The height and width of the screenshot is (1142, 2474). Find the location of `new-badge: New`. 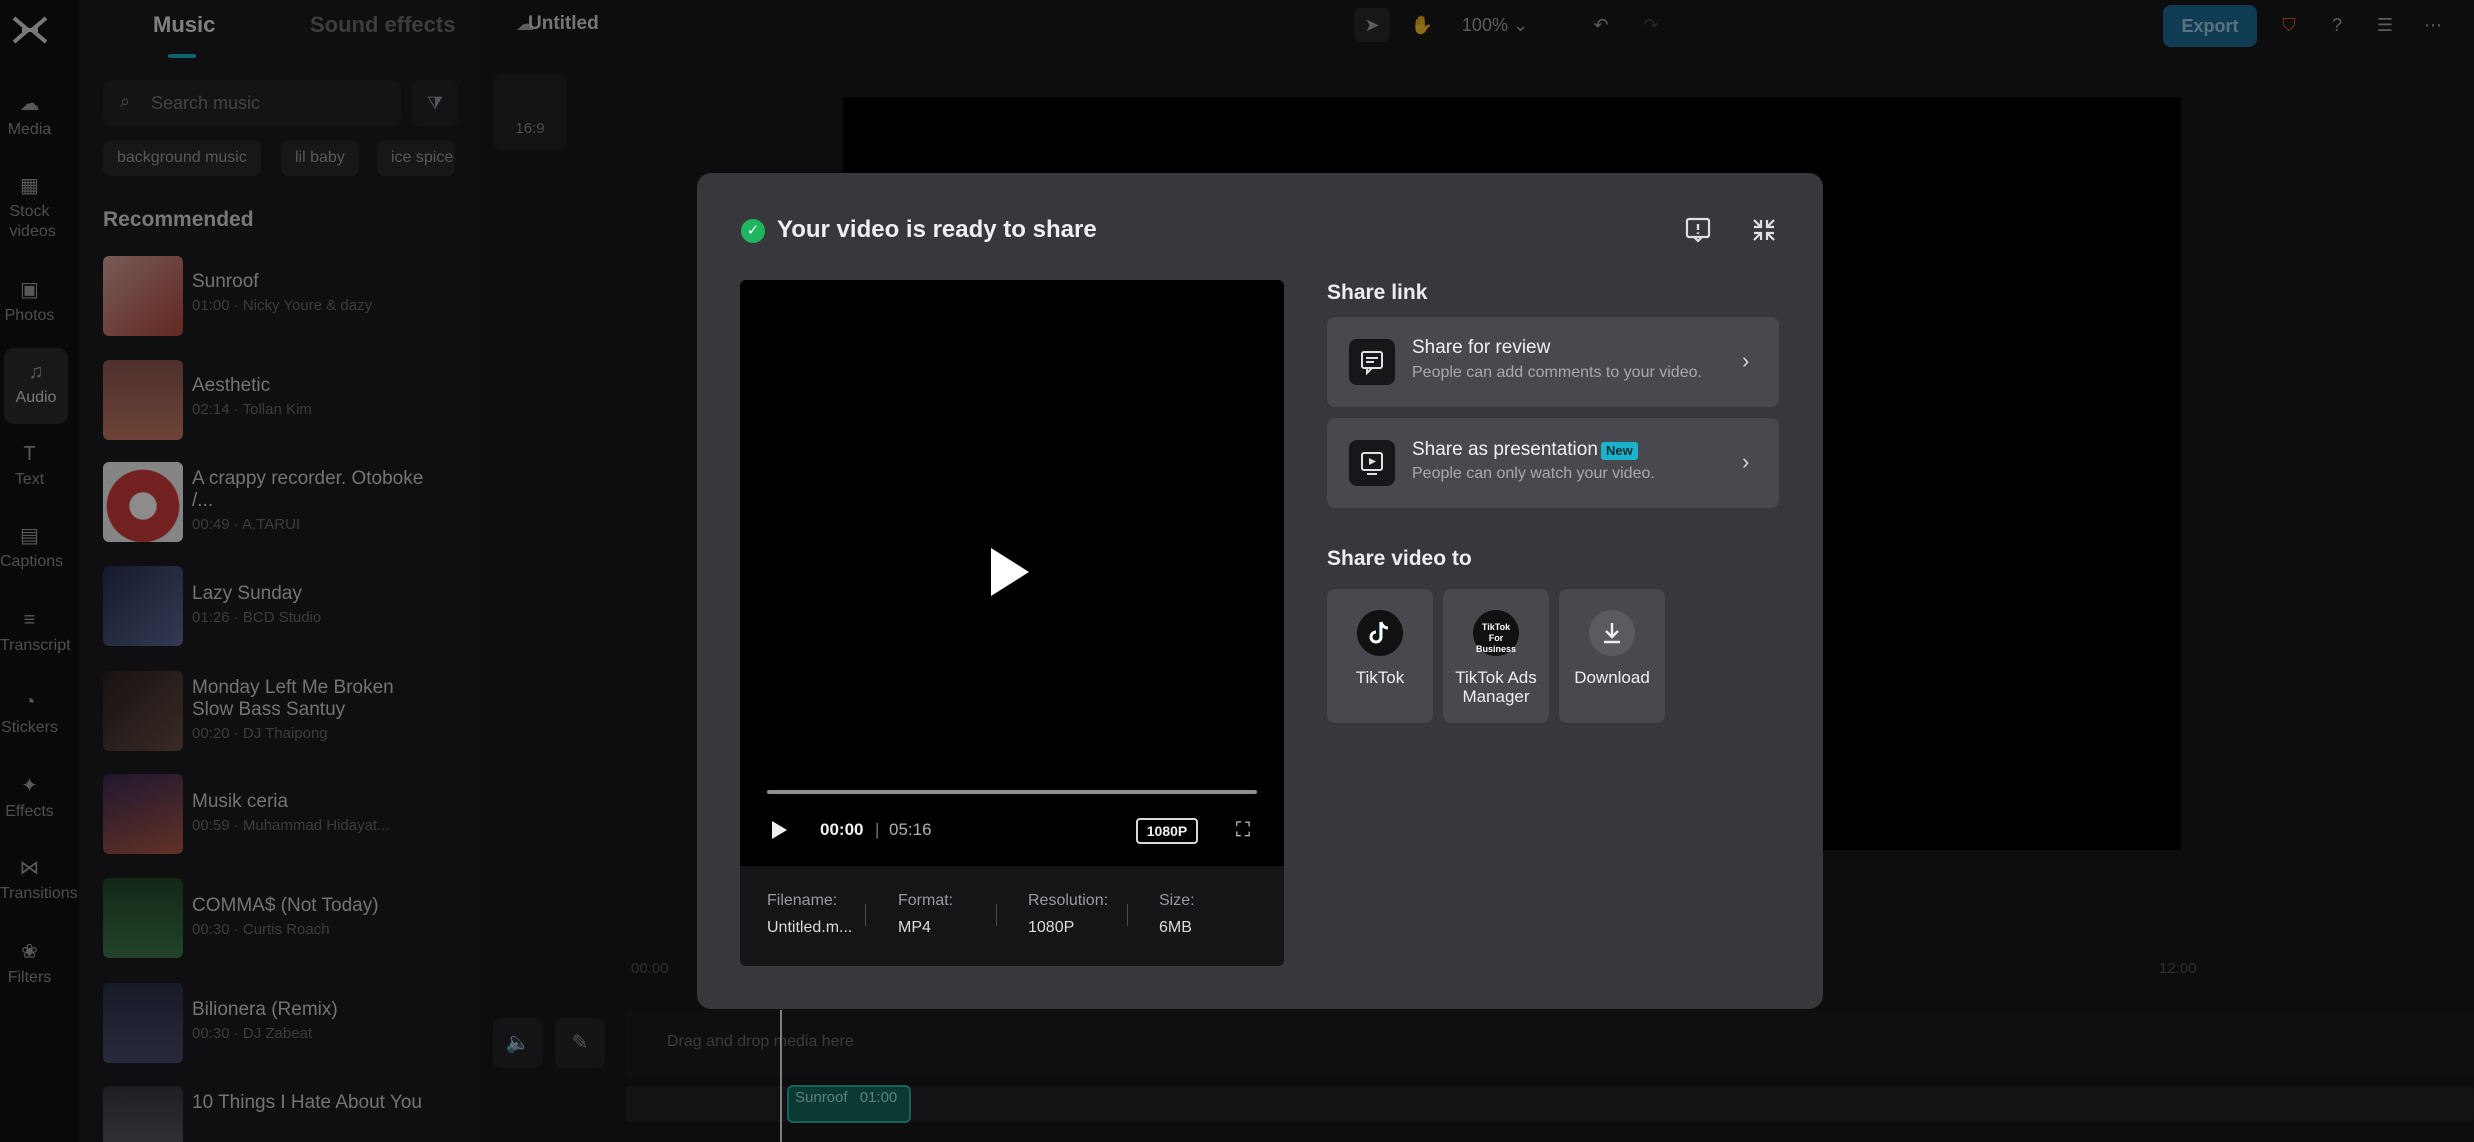

new-badge: New is located at coordinates (1619, 451).